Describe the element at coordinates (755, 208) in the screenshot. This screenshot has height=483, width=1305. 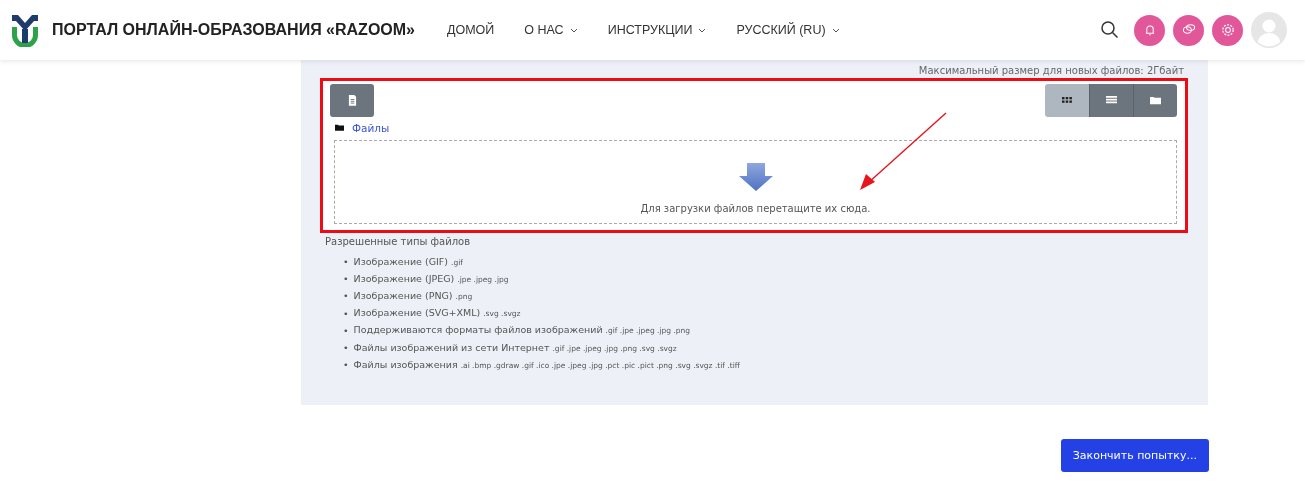
I see `drop-hint: Для загрузки файлов перетащите их сюда.` at that location.